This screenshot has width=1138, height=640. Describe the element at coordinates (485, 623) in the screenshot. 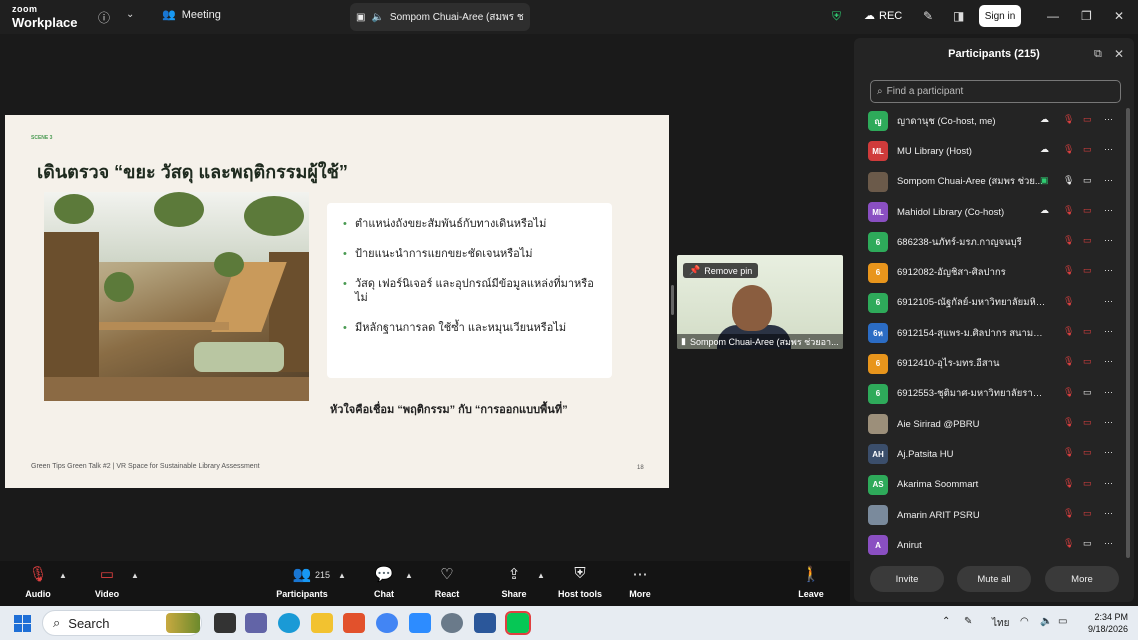

I see `word-icon` at that location.